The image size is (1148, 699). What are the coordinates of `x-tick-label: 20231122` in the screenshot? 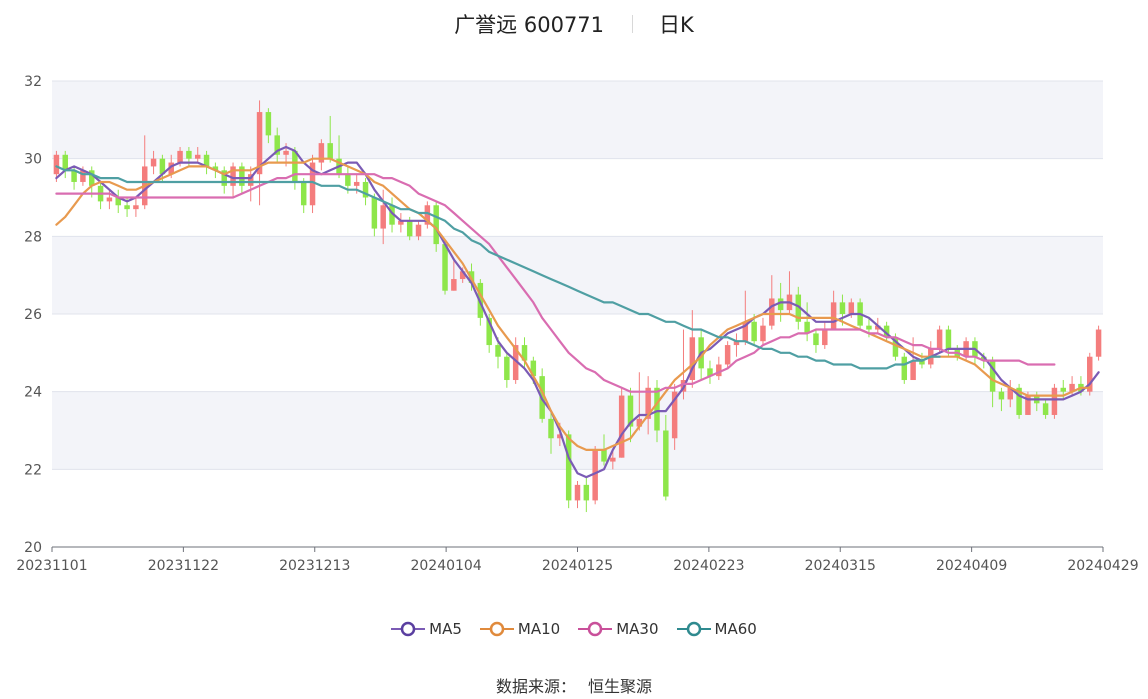 It's located at (183, 566).